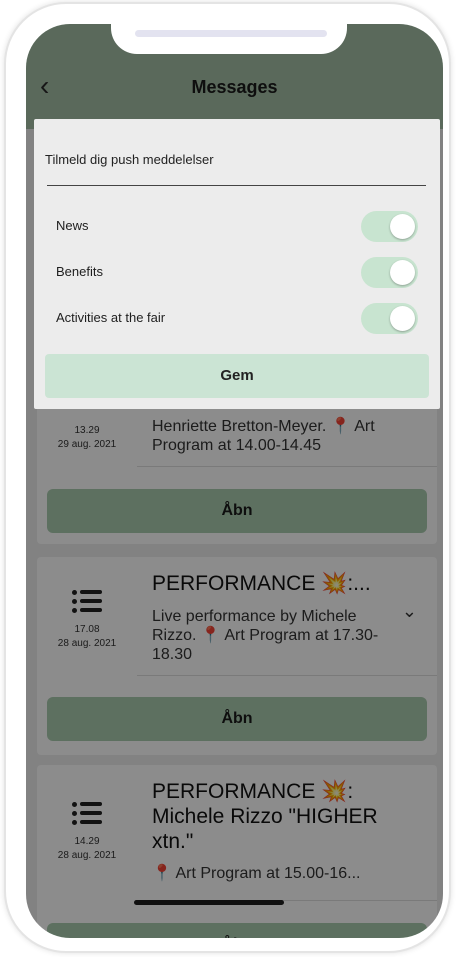 This screenshot has width=457, height=957. Describe the element at coordinates (237, 376) in the screenshot. I see `save-button: Gem` at that location.